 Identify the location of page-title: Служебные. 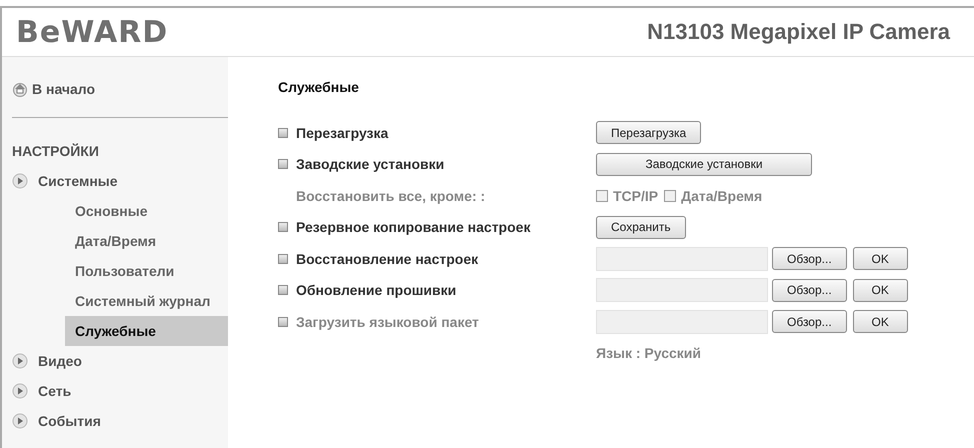
(319, 87).